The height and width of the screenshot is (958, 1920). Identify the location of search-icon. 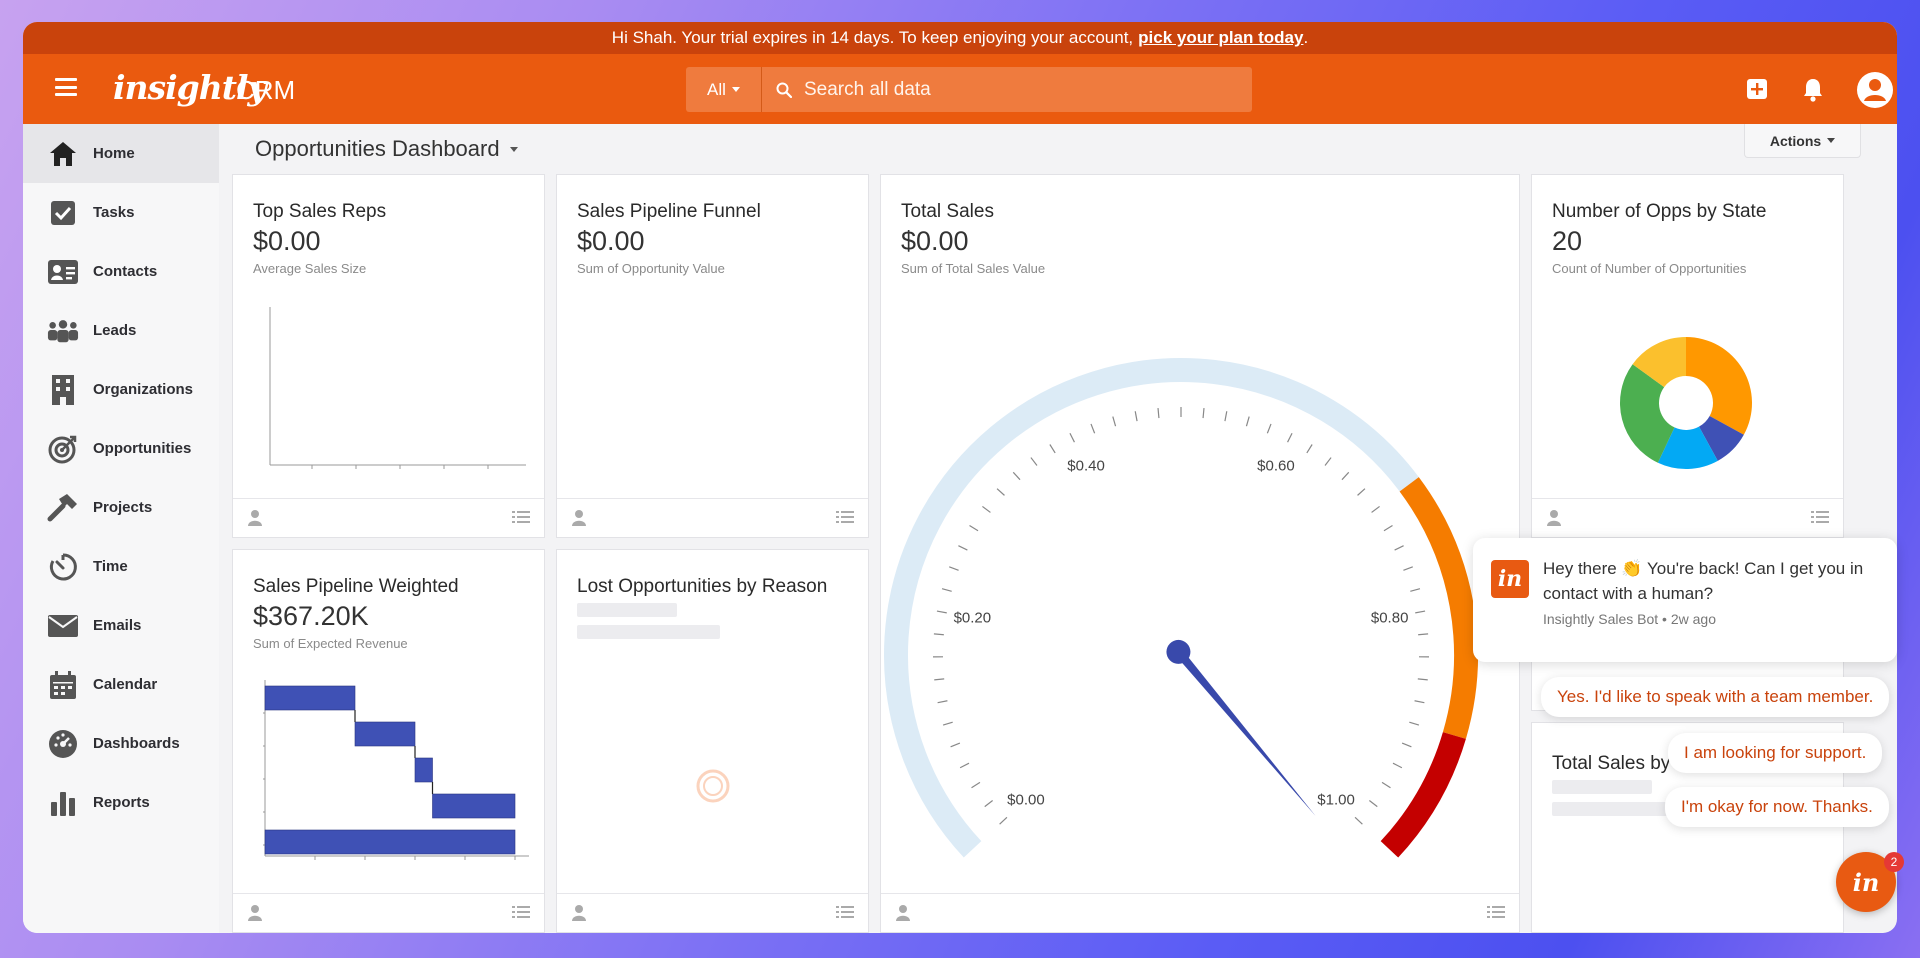
(784, 90).